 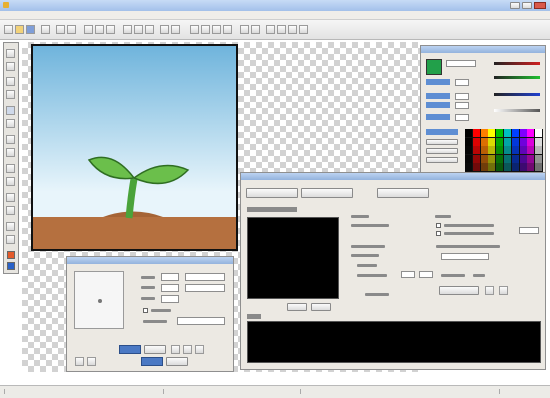 I want to click on lasso-tool-icon, so click(x=10, y=123).